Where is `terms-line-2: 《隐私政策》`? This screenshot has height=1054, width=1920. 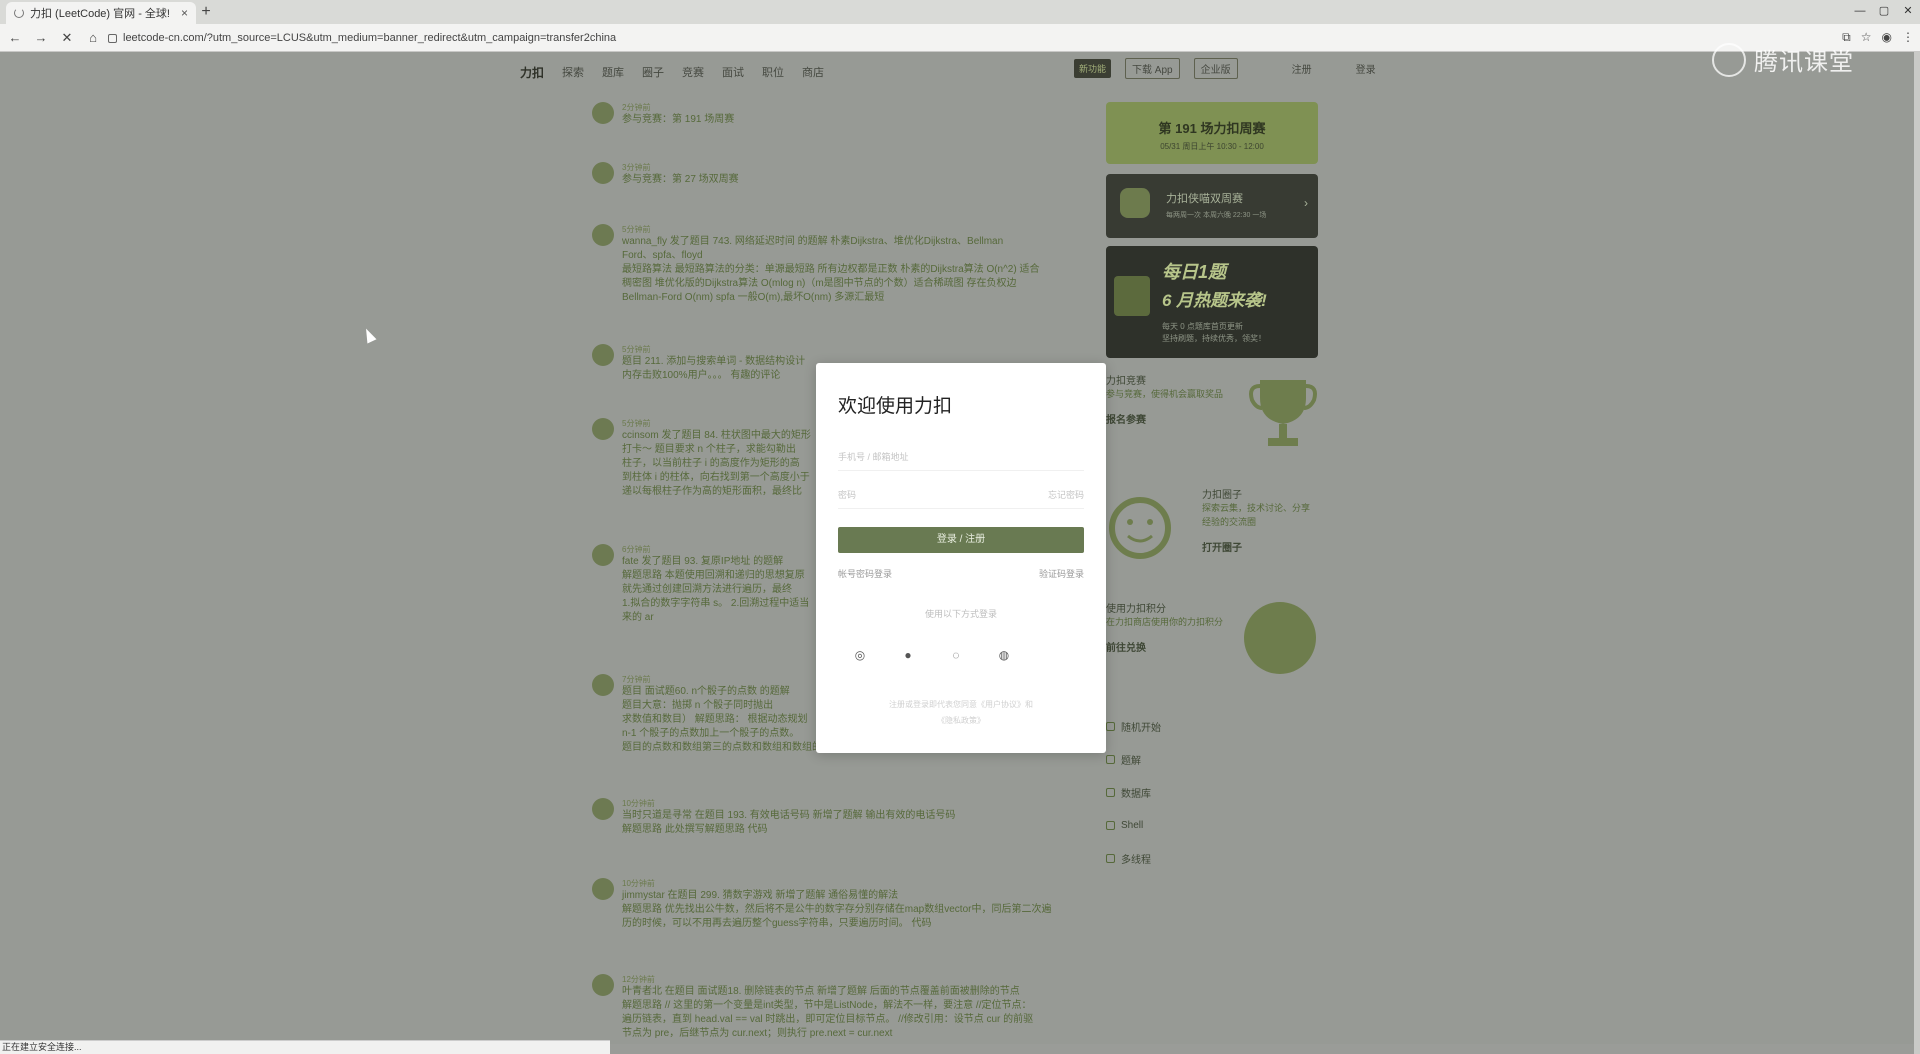
terms-line-2: 《隐私政策》 is located at coordinates (961, 721).